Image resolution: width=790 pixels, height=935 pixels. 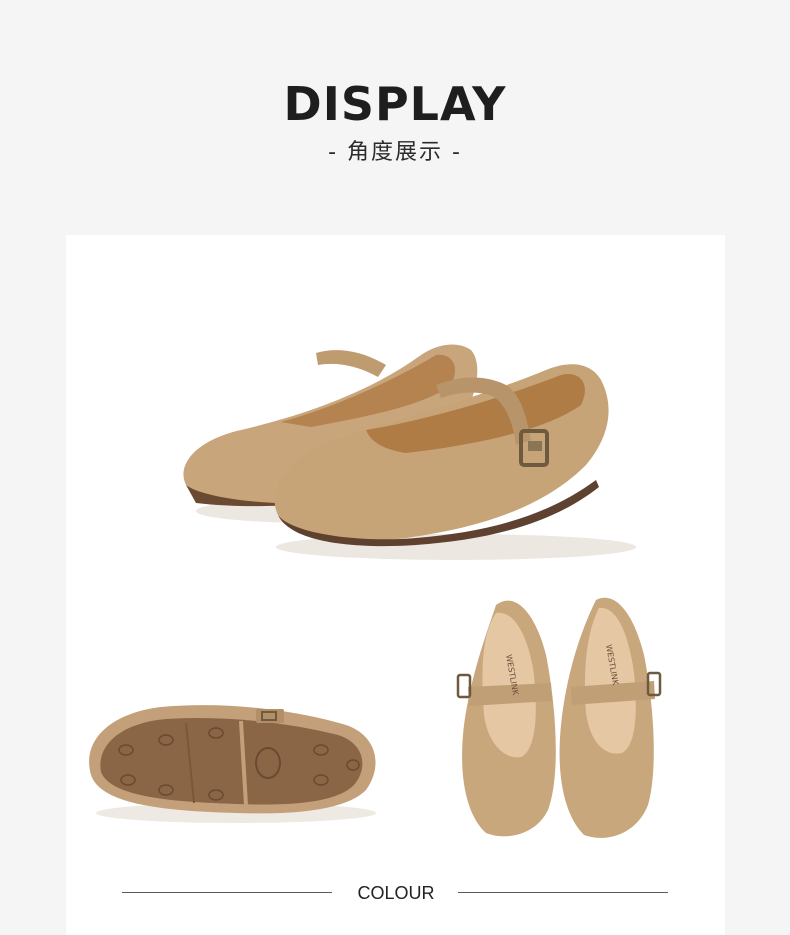 I want to click on colour-divider-left, so click(x=227, y=892).